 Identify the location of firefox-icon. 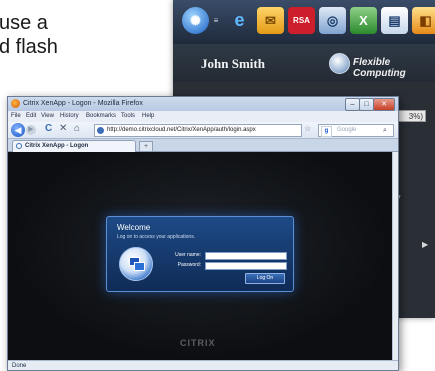
(15, 103).